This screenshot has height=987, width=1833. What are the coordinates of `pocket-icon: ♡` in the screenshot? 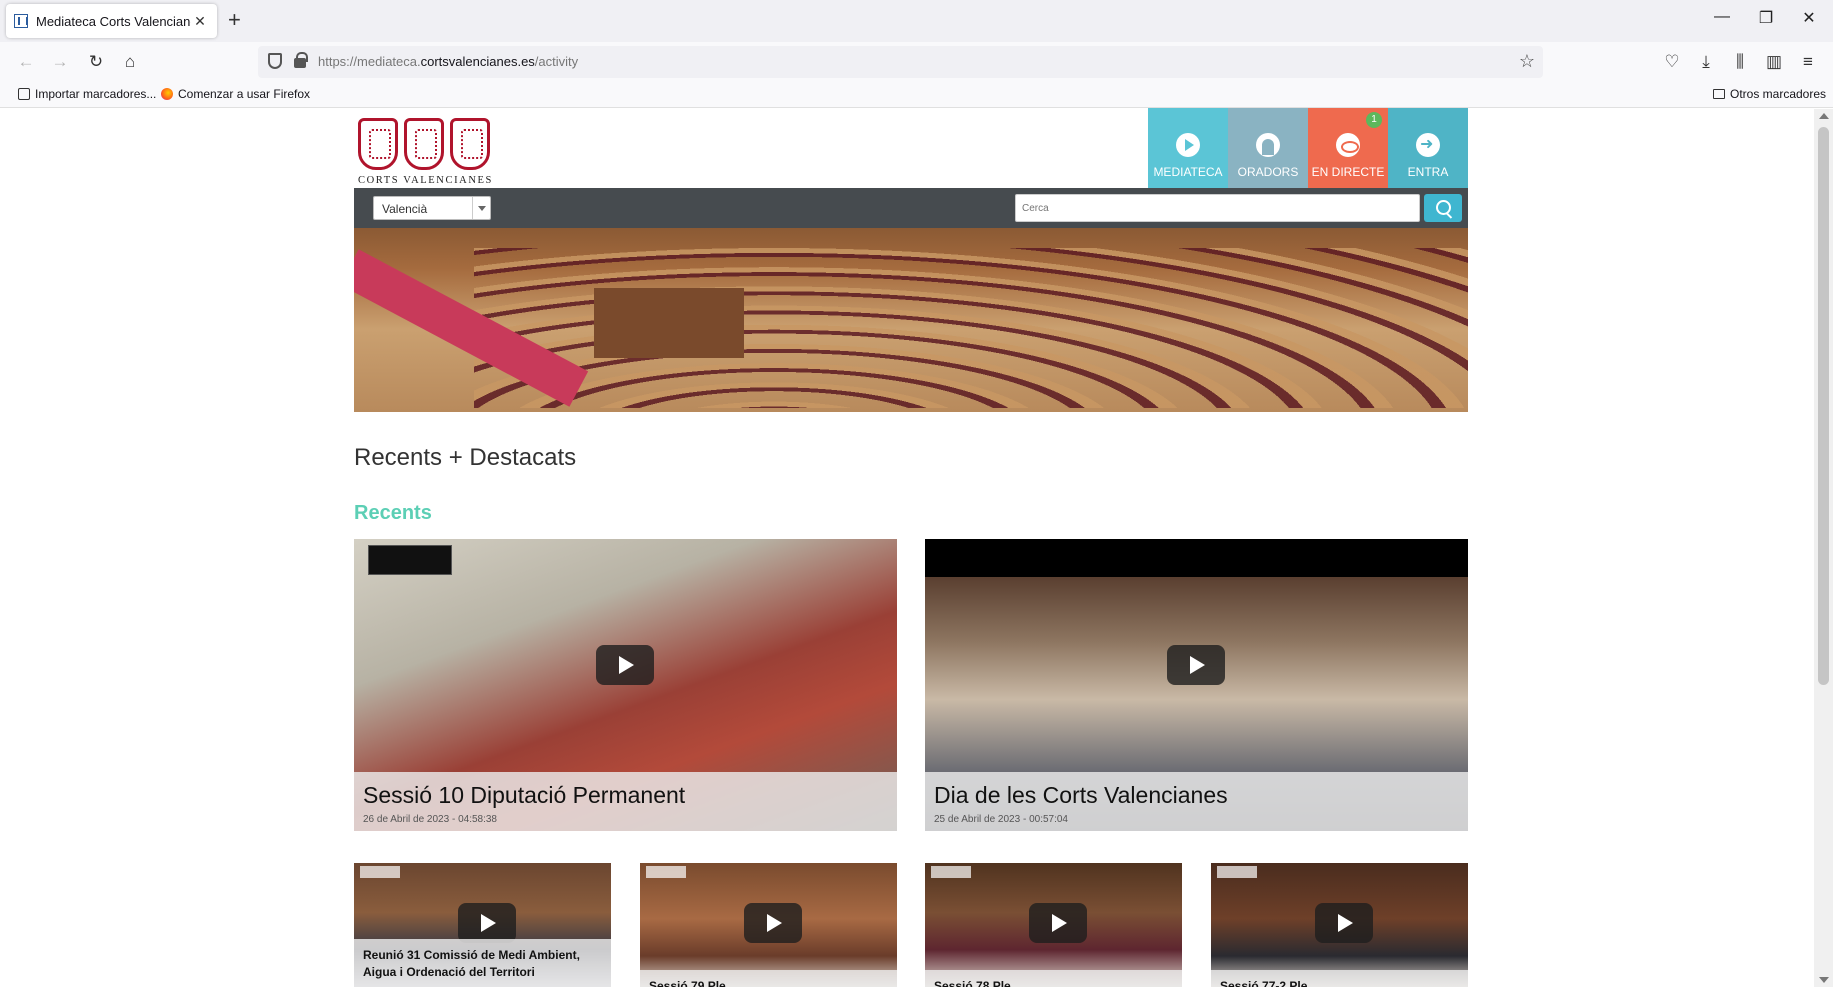 It's located at (1672, 62).